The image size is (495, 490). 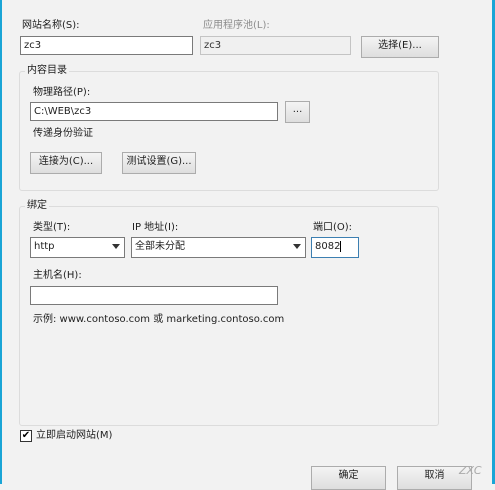 I want to click on window-frame-left, so click(x=1, y=242).